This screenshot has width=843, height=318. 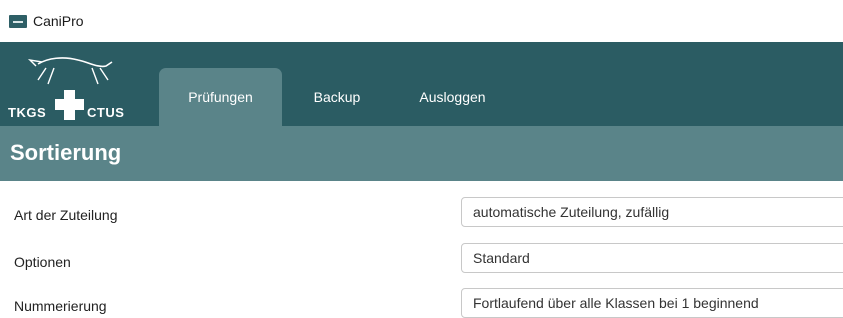 I want to click on optionen-select: Standard, so click(x=652, y=258).